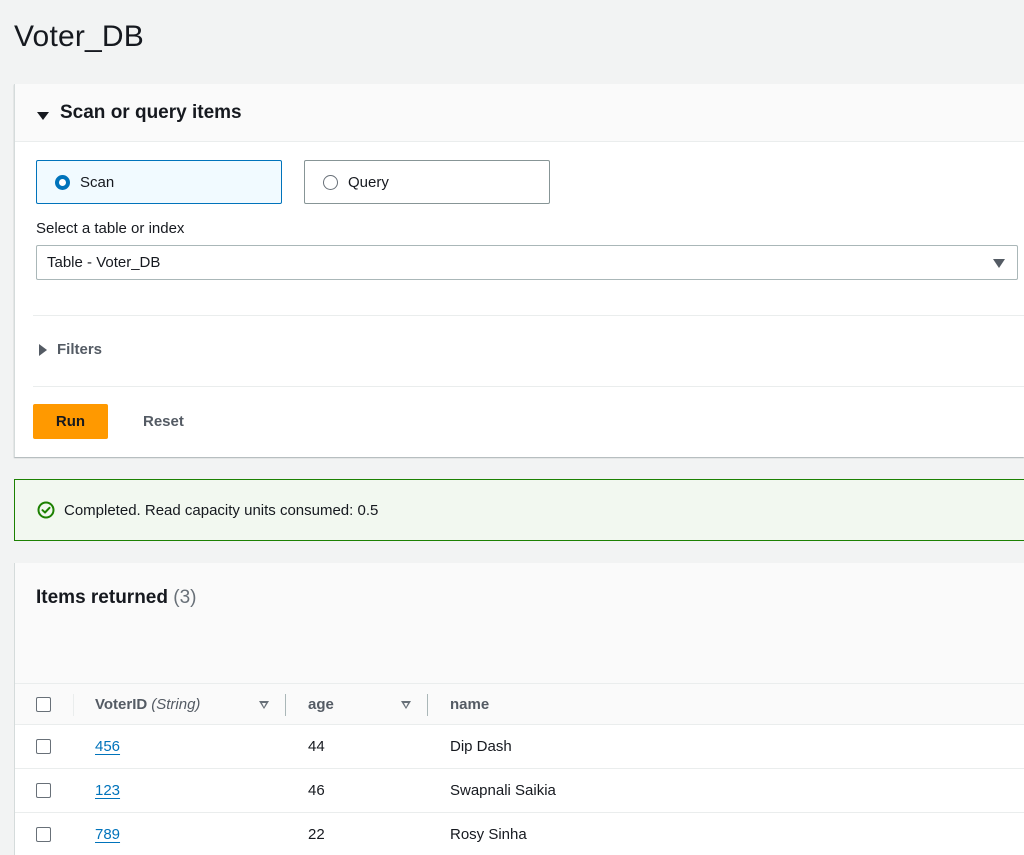 The width and height of the screenshot is (1024, 855). What do you see at coordinates (102, 597) in the screenshot?
I see `results-title-text: Items returned` at bounding box center [102, 597].